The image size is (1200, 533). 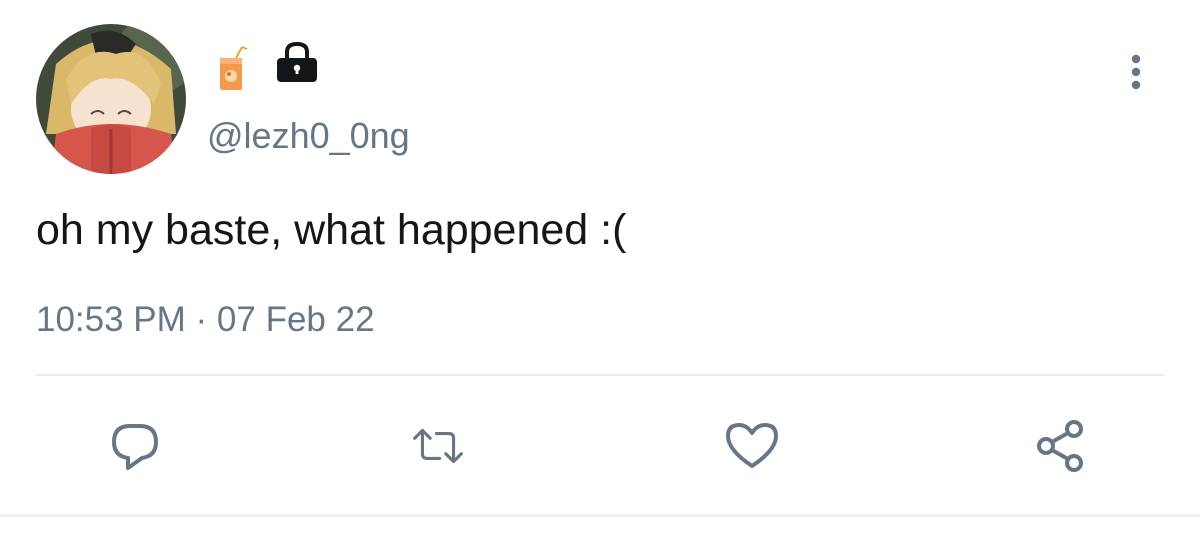 I want to click on like-button, so click(x=752, y=446).